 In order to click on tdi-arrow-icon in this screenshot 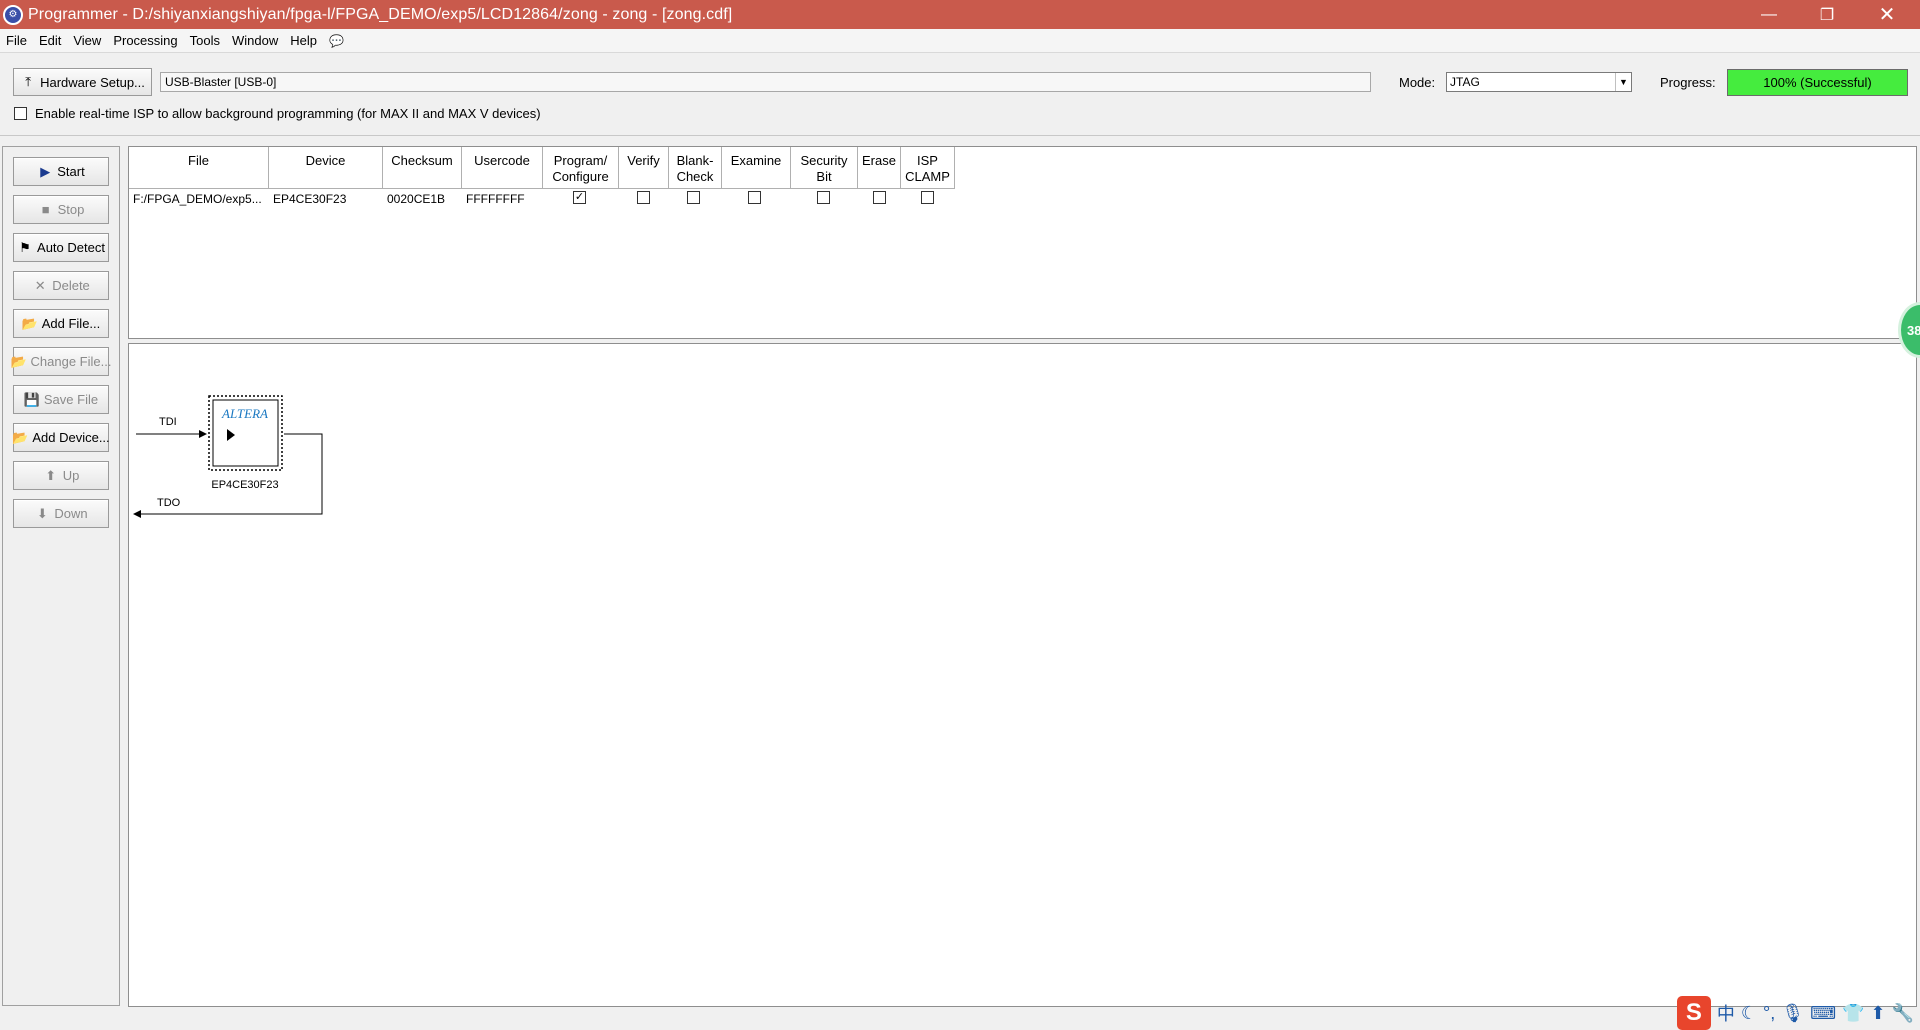, I will do `click(203, 434)`.